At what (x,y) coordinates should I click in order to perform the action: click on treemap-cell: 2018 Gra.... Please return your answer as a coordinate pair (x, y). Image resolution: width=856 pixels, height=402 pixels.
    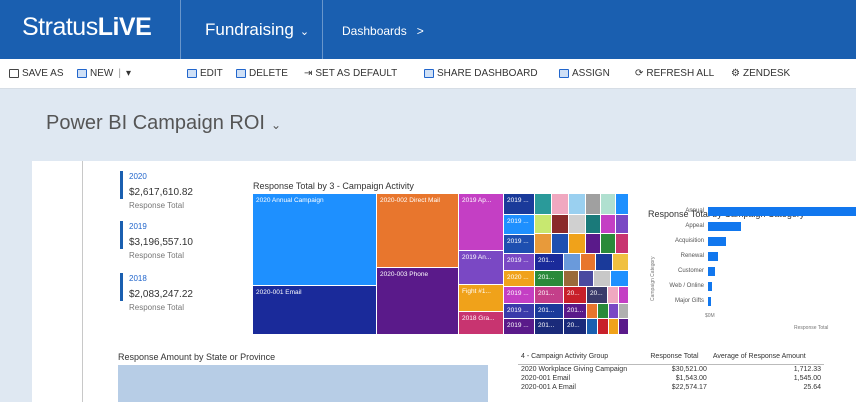
    Looking at the image, I should click on (481, 323).